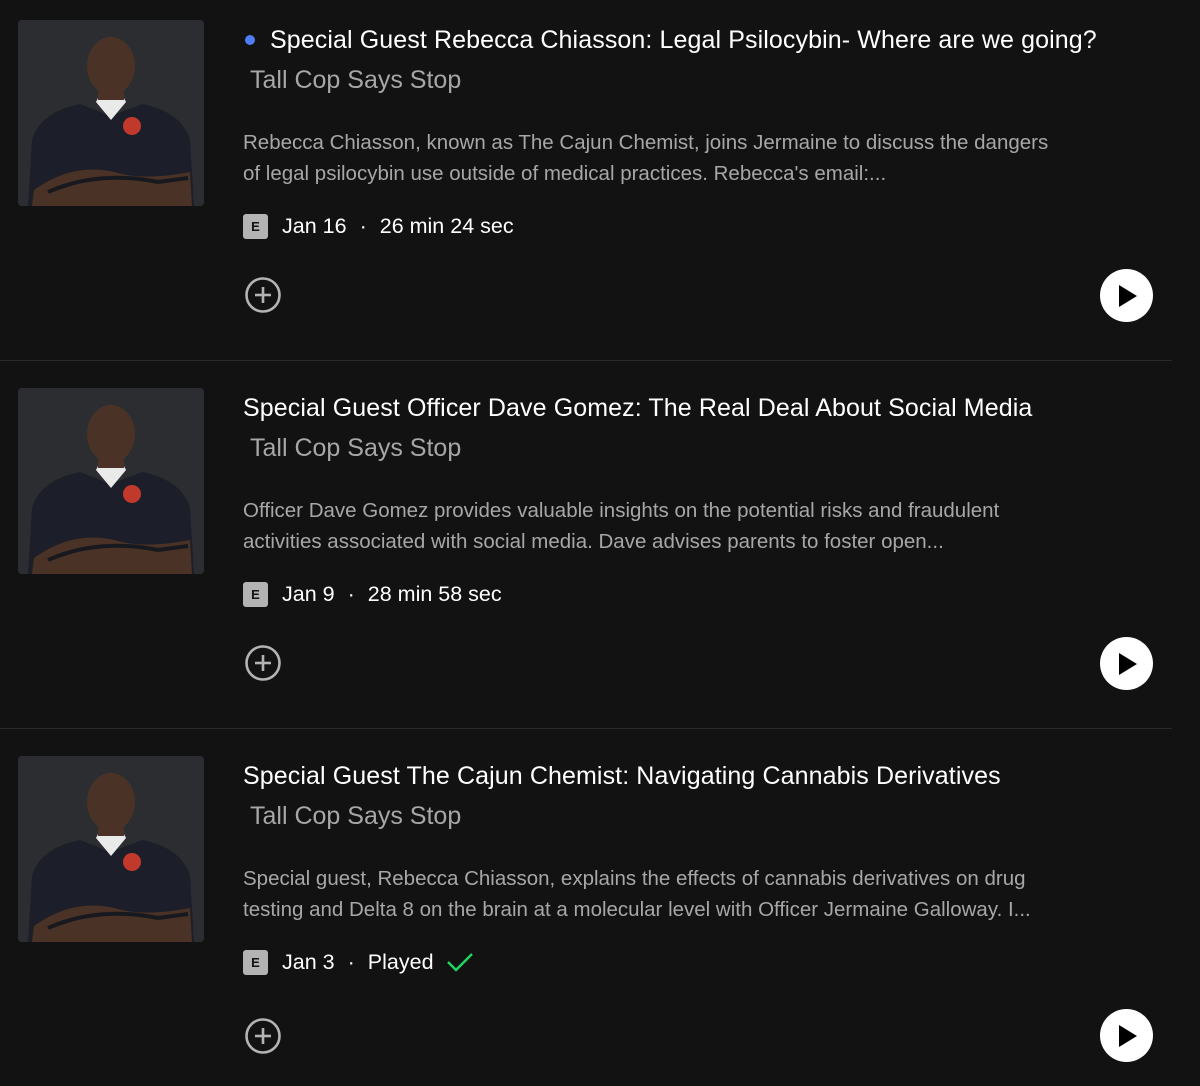 This screenshot has width=1200, height=1086. I want to click on episode-date: Jan 16, so click(314, 225).